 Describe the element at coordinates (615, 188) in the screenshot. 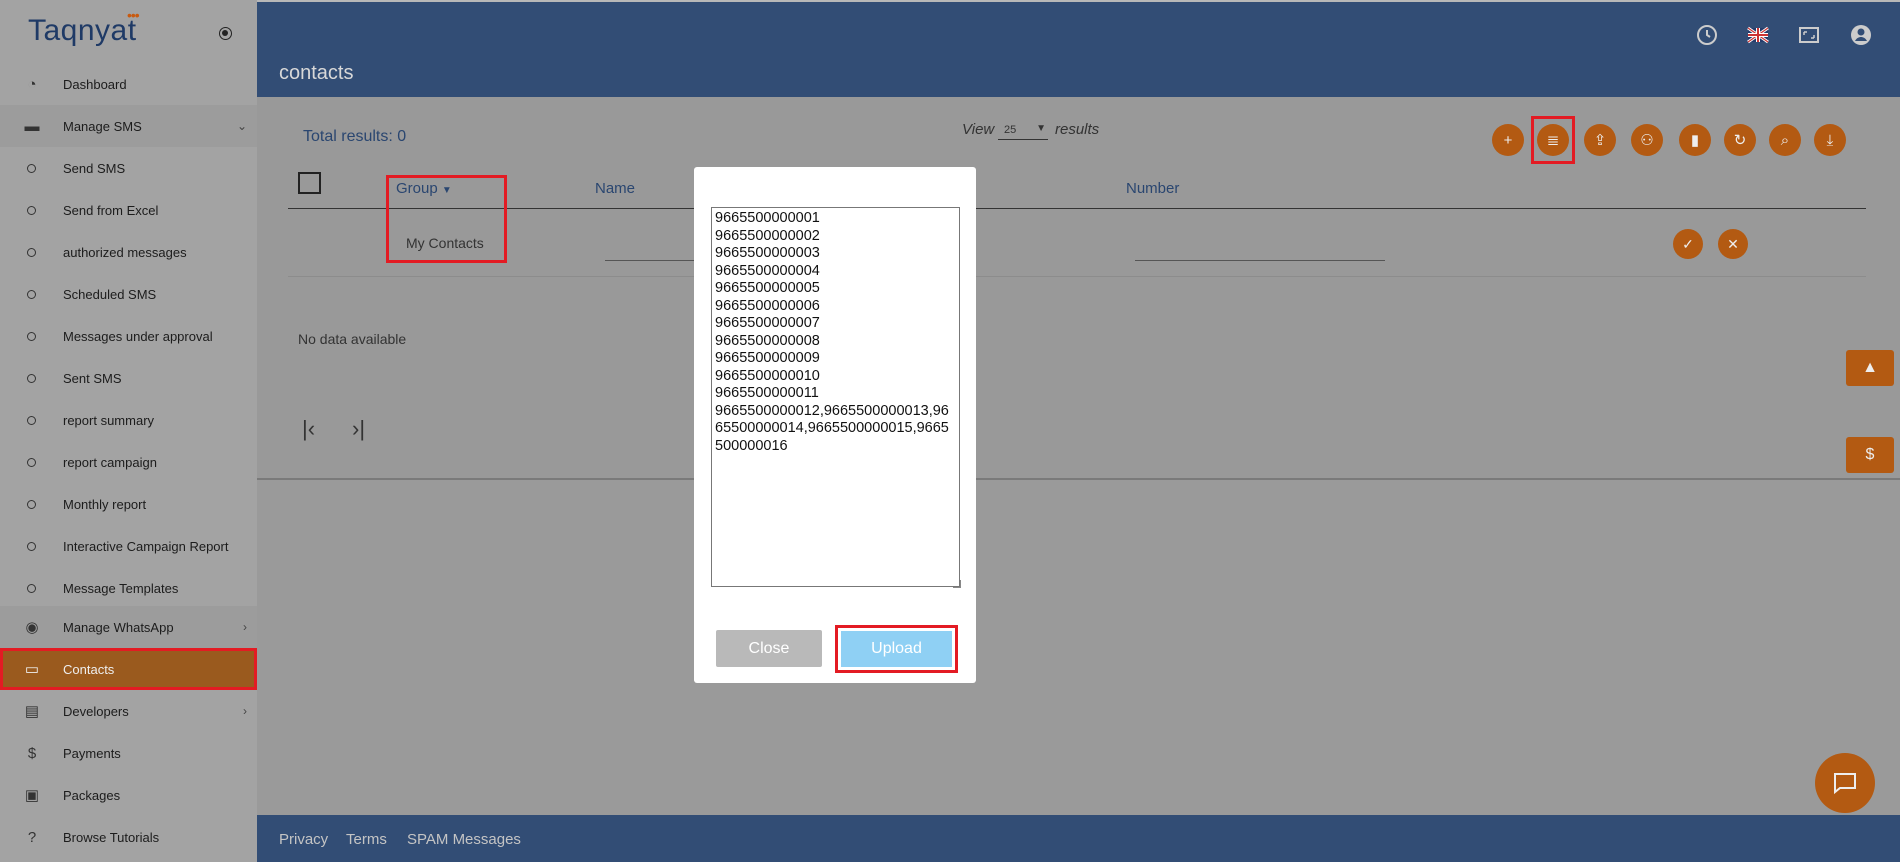

I see `column-header-name: Name` at that location.